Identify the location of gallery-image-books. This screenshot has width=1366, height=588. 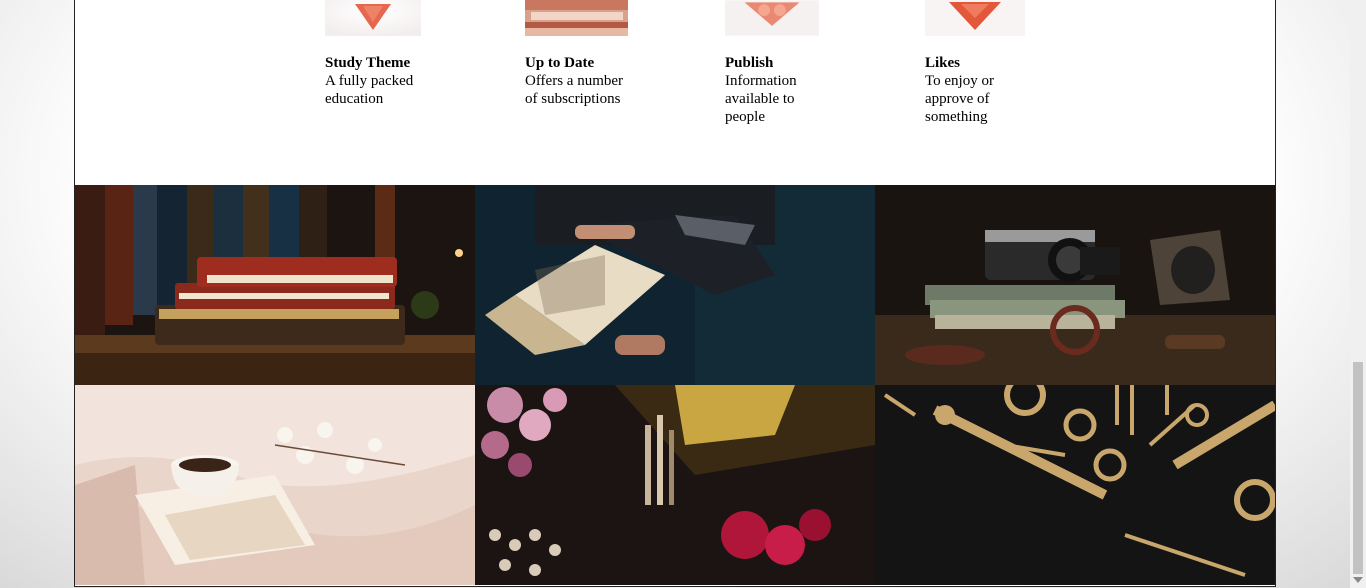
(275, 285).